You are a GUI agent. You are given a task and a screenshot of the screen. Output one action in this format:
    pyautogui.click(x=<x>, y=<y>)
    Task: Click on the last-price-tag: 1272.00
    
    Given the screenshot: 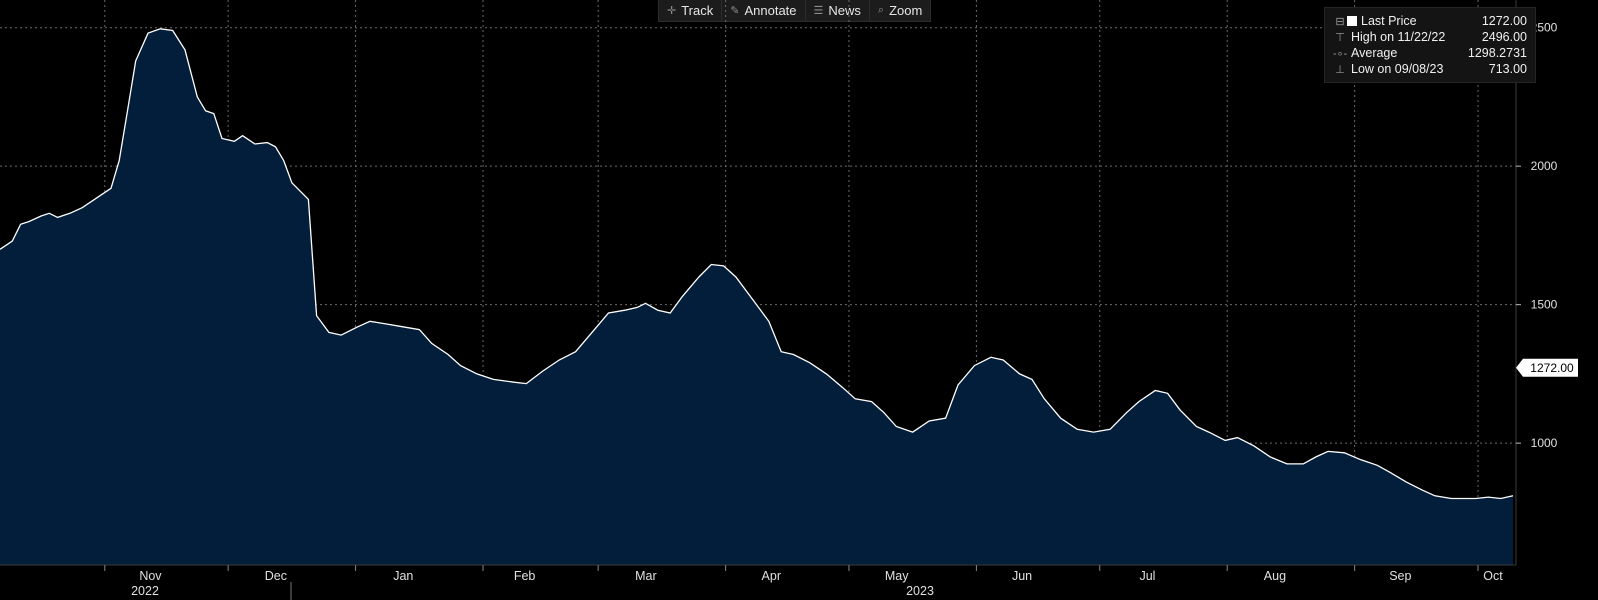 What is the action you would take?
    pyautogui.click(x=1547, y=367)
    